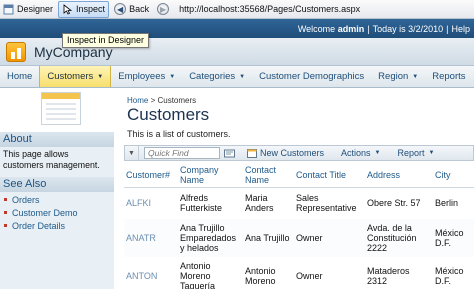  What do you see at coordinates (198, 274) in the screenshot?
I see `cell-company-name: Antonio Moreno Taquería` at bounding box center [198, 274].